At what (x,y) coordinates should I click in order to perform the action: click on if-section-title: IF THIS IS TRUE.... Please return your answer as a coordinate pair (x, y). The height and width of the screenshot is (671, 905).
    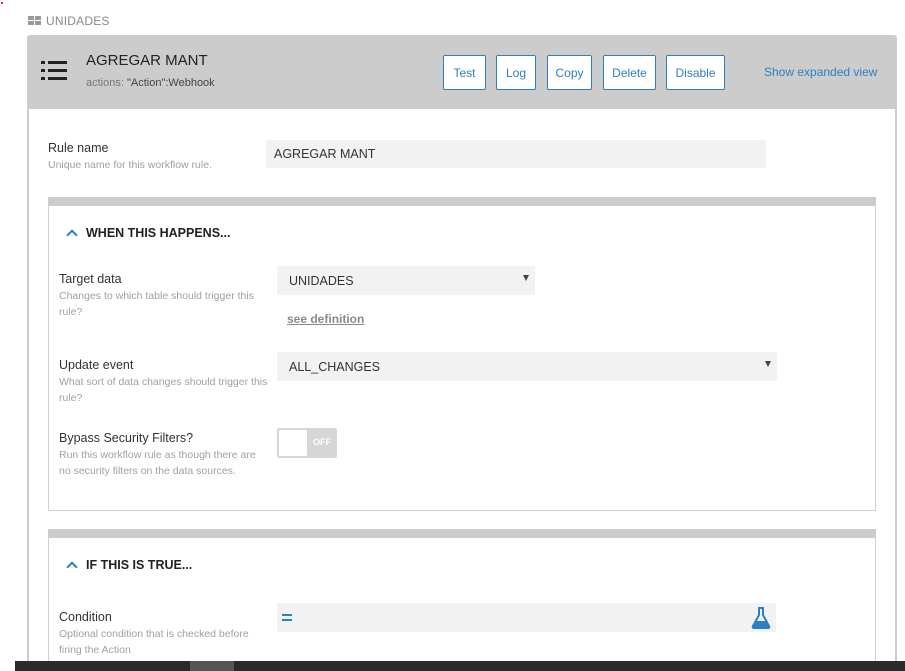
    Looking at the image, I should click on (139, 565).